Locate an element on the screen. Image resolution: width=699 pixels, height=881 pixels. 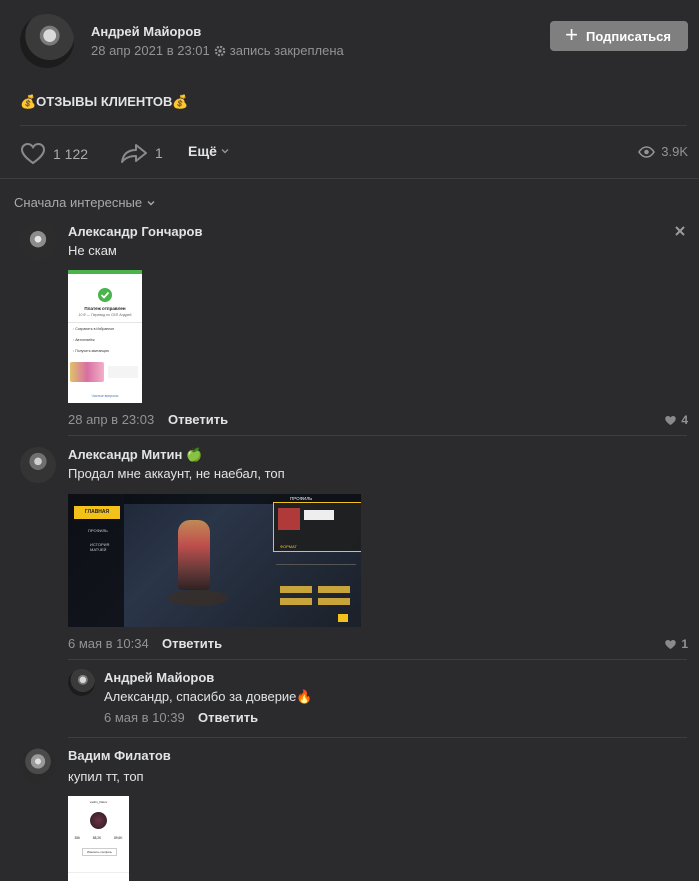
comment-text: Продал мне аккаунт, не наебал, топ is located at coordinates (176, 473).